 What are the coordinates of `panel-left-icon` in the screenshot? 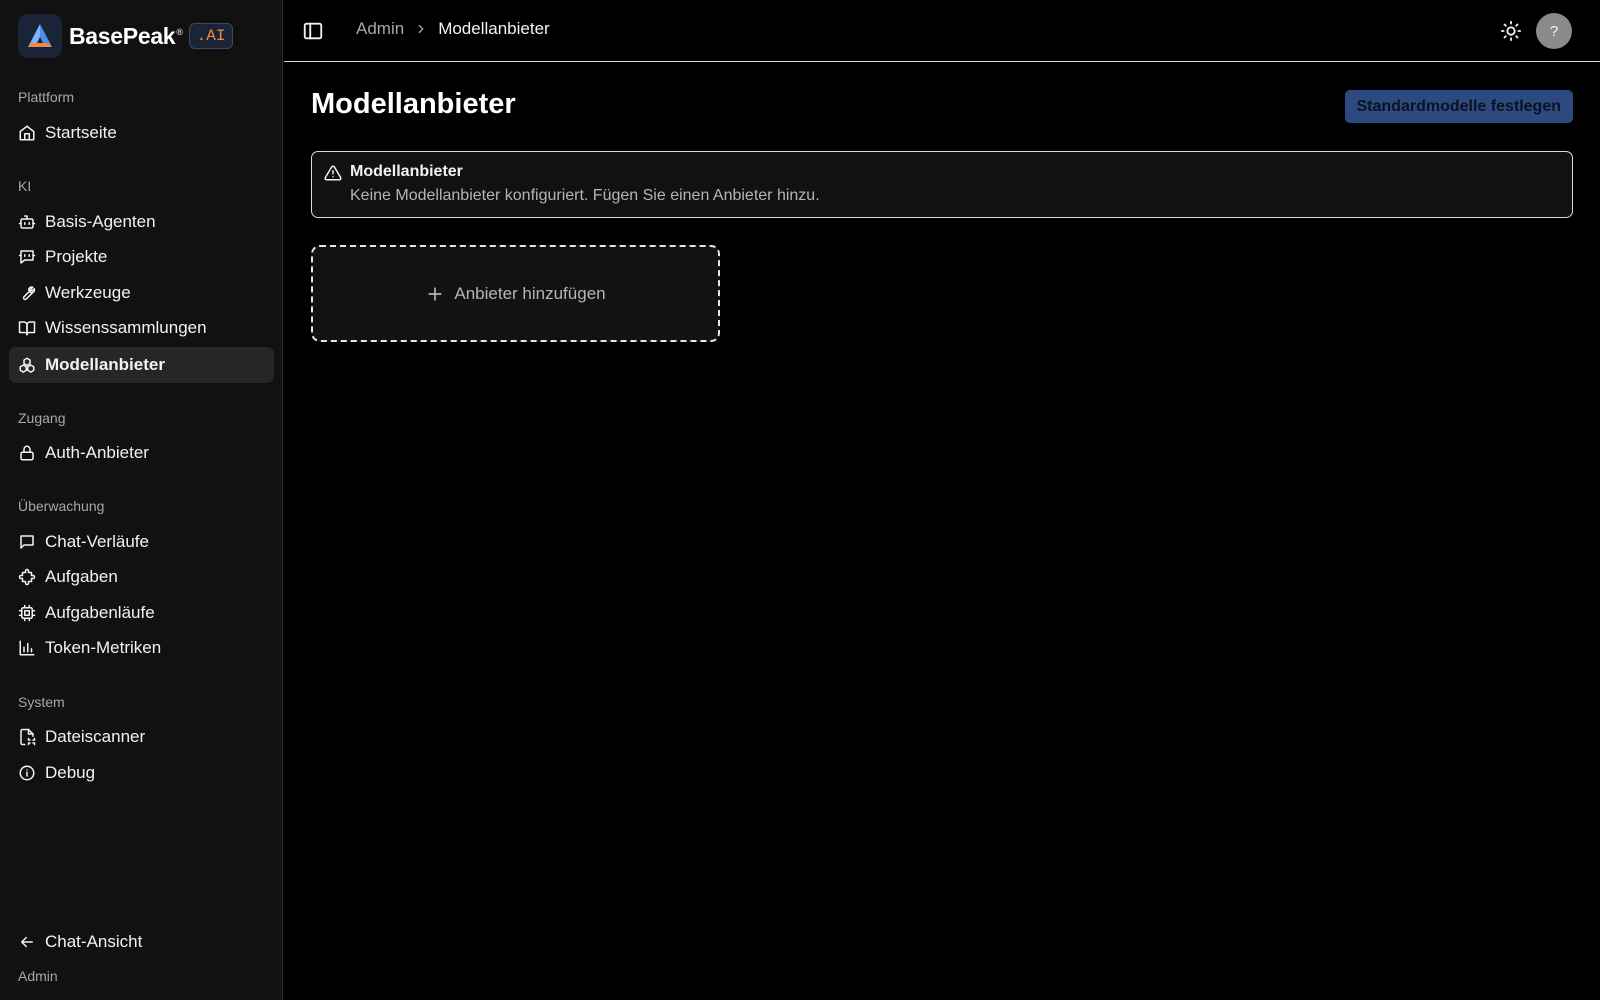 It's located at (313, 31).